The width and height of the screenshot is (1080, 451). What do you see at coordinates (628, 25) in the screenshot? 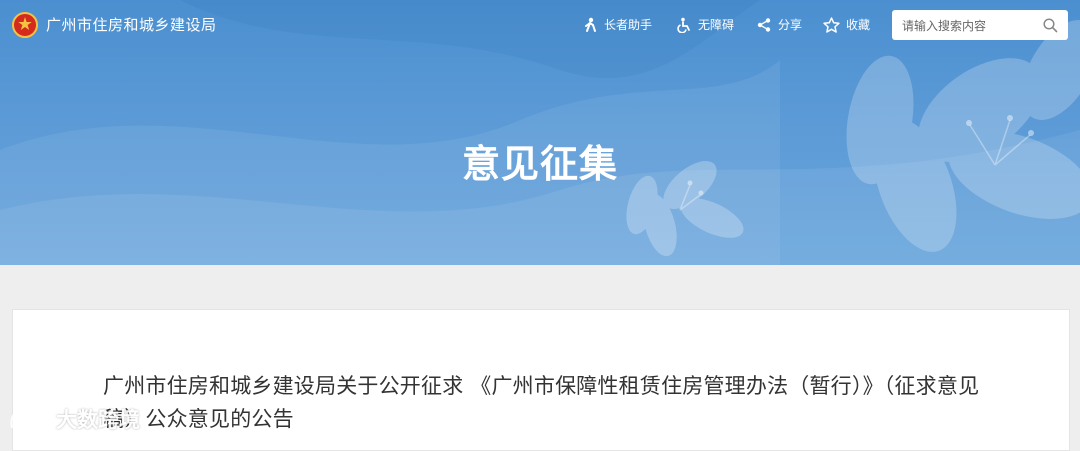
I see `elder-helper-label: 长者助手` at bounding box center [628, 25].